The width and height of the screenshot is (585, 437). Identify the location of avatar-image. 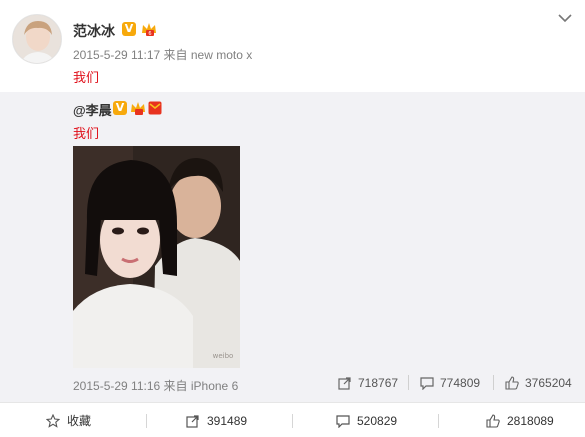
(37, 39).